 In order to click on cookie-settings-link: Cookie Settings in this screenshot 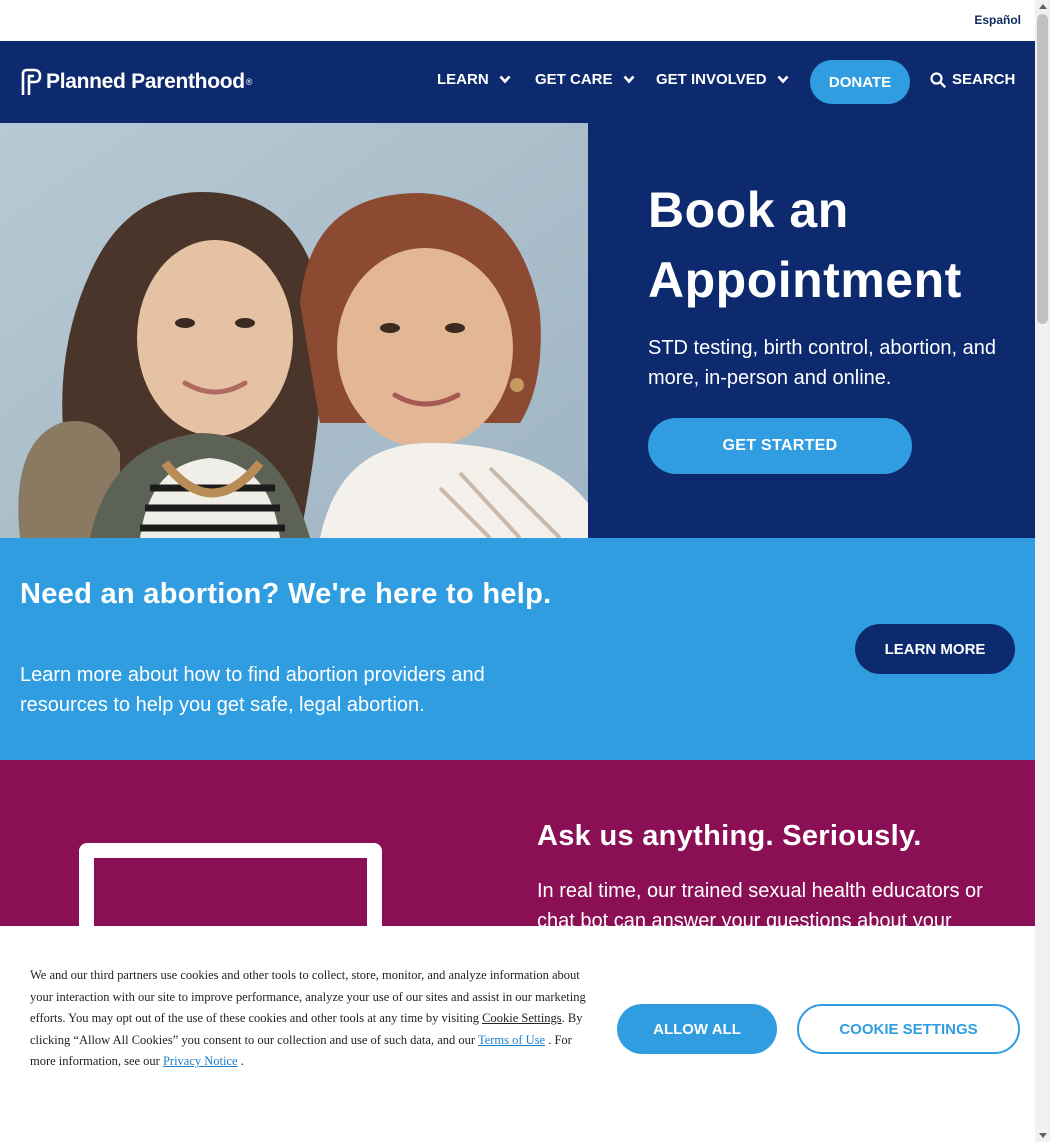, I will do `click(522, 1018)`.